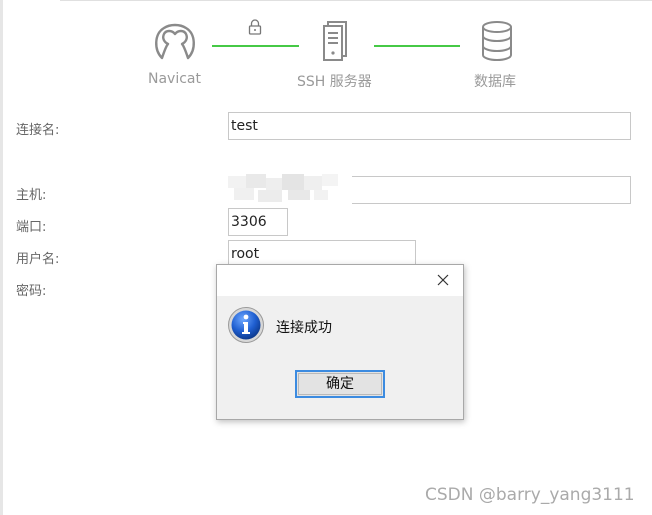  I want to click on connector-line-left, so click(255, 46).